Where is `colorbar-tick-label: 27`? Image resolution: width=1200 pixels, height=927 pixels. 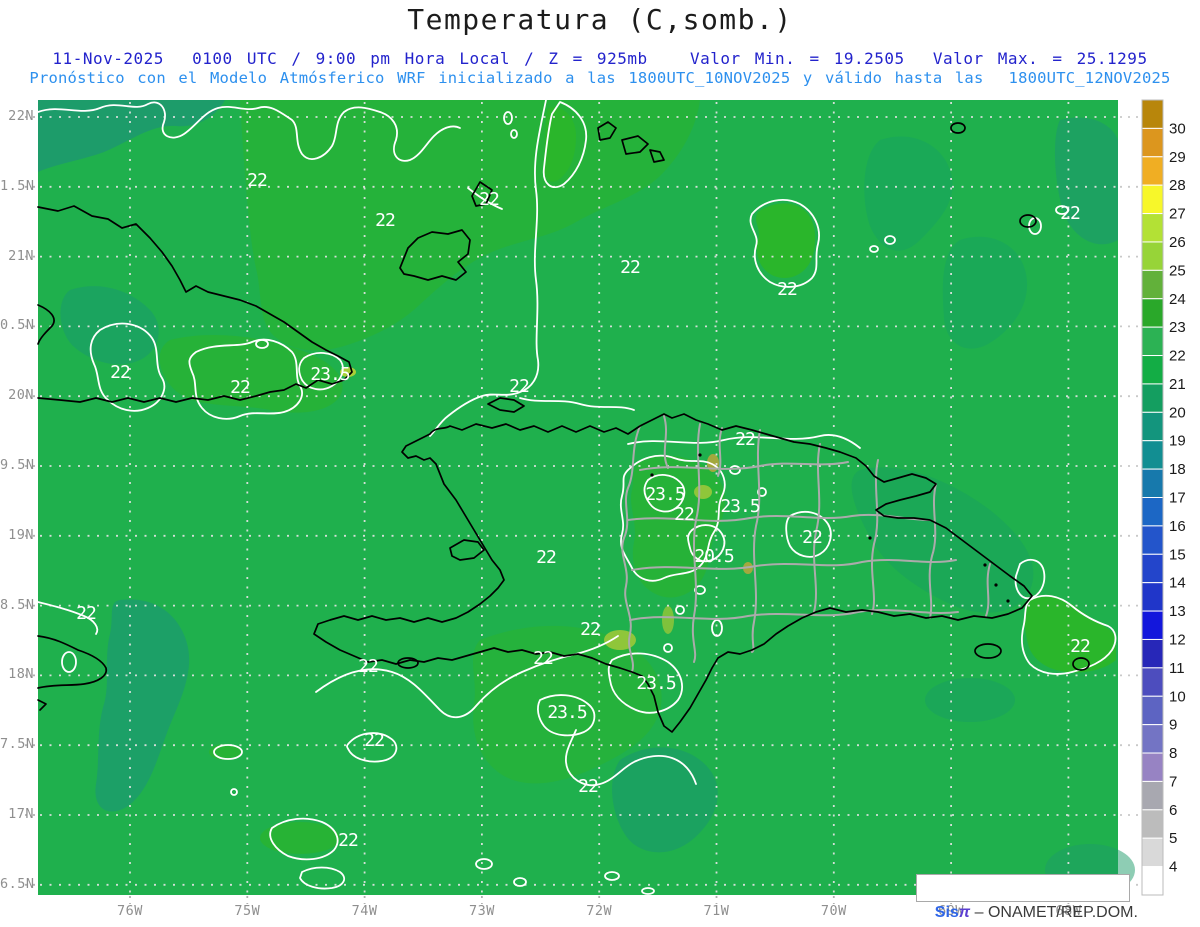
colorbar-tick-label: 27 is located at coordinates (1177, 214).